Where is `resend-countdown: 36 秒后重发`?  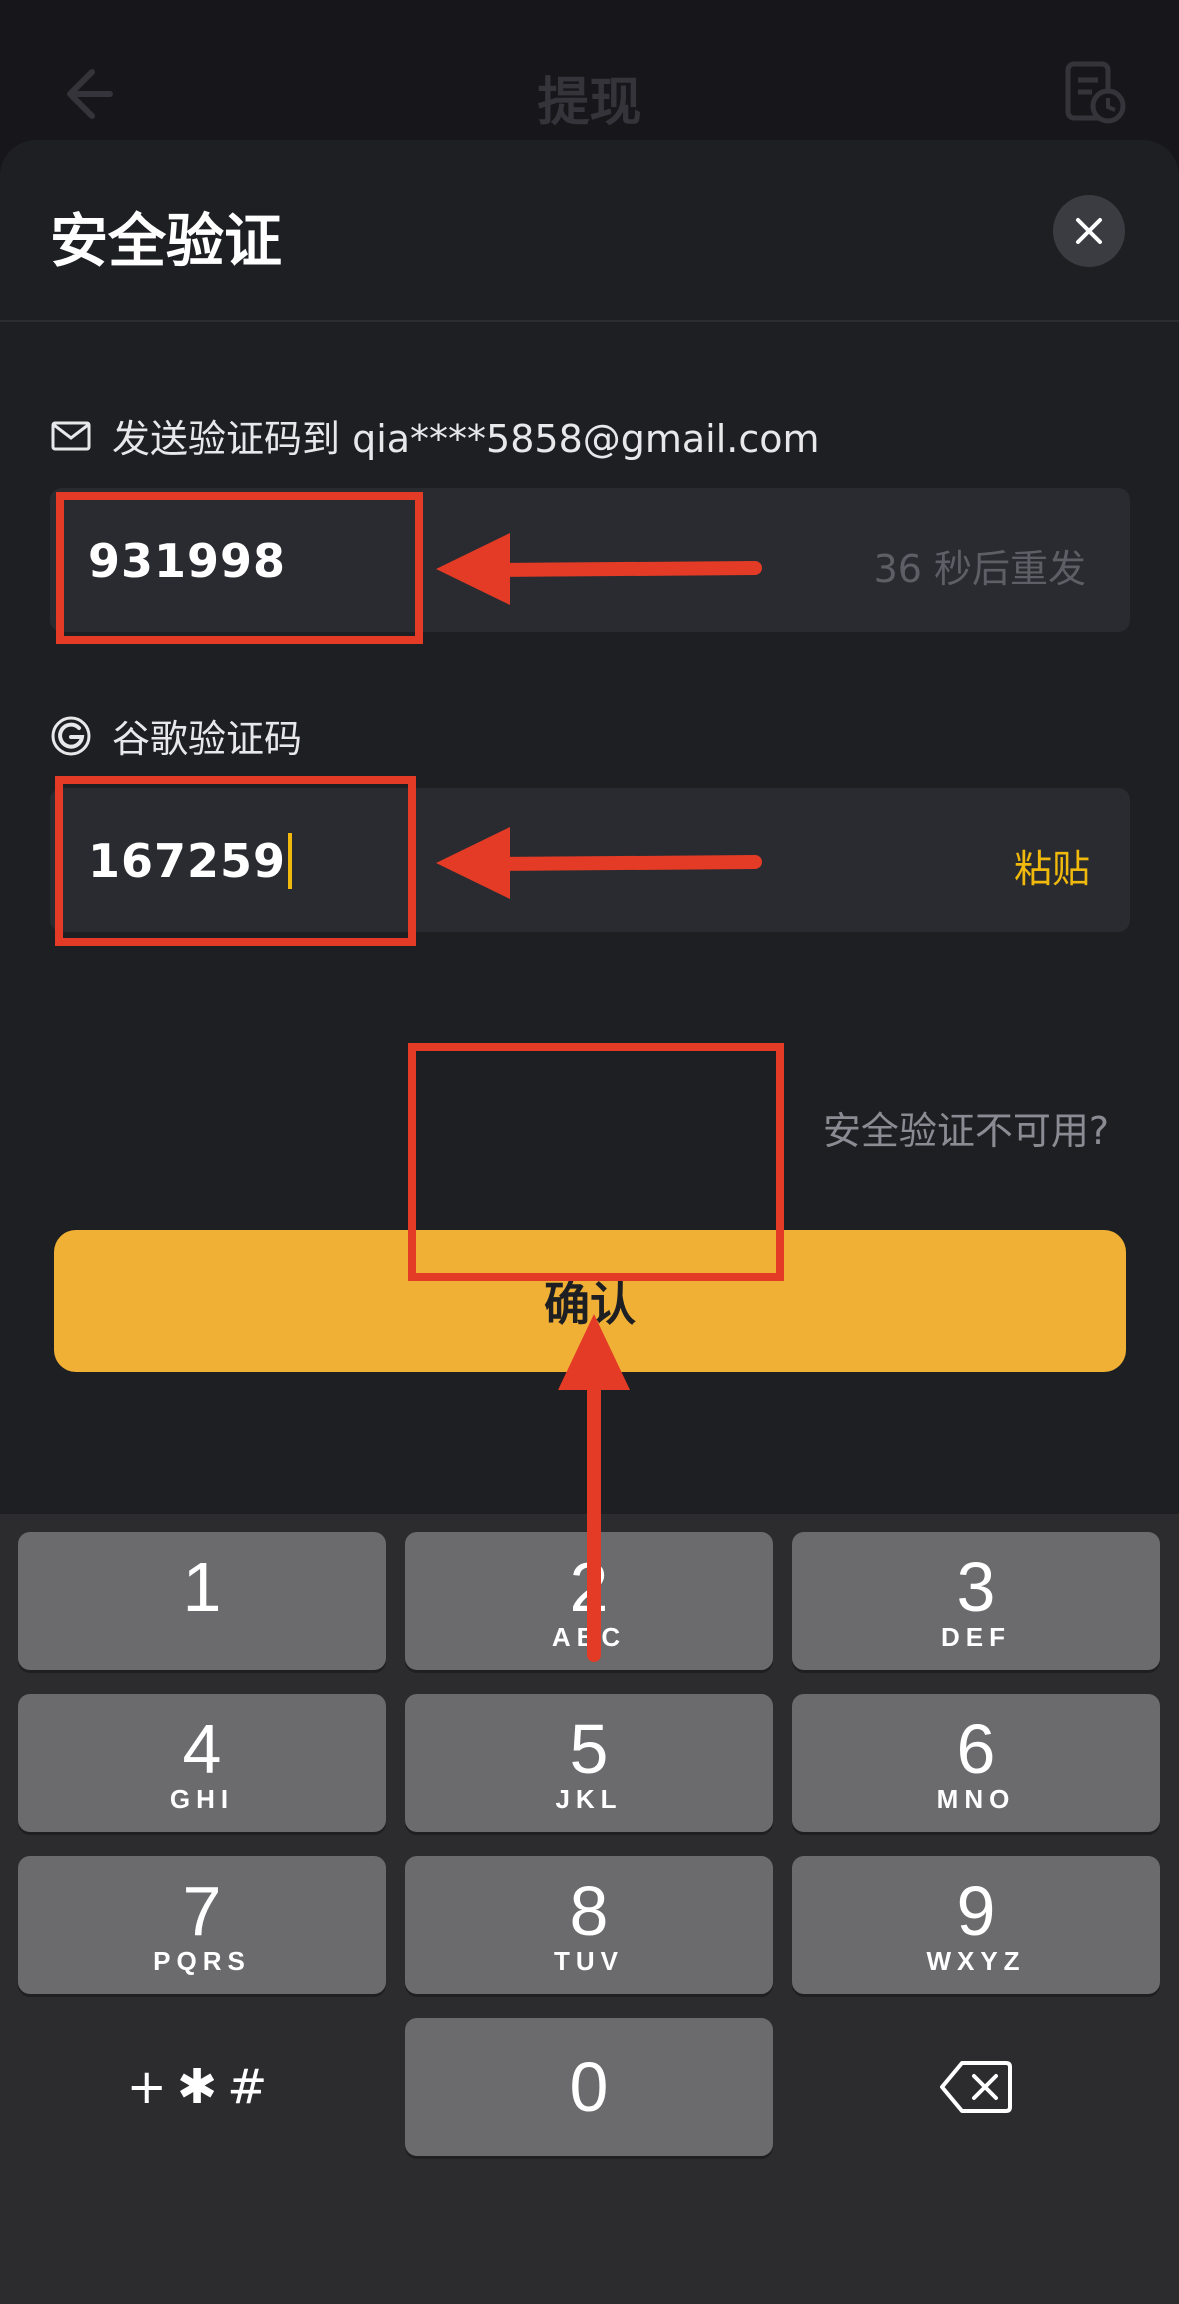
resend-countdown: 36 秒后重发 is located at coordinates (979, 569).